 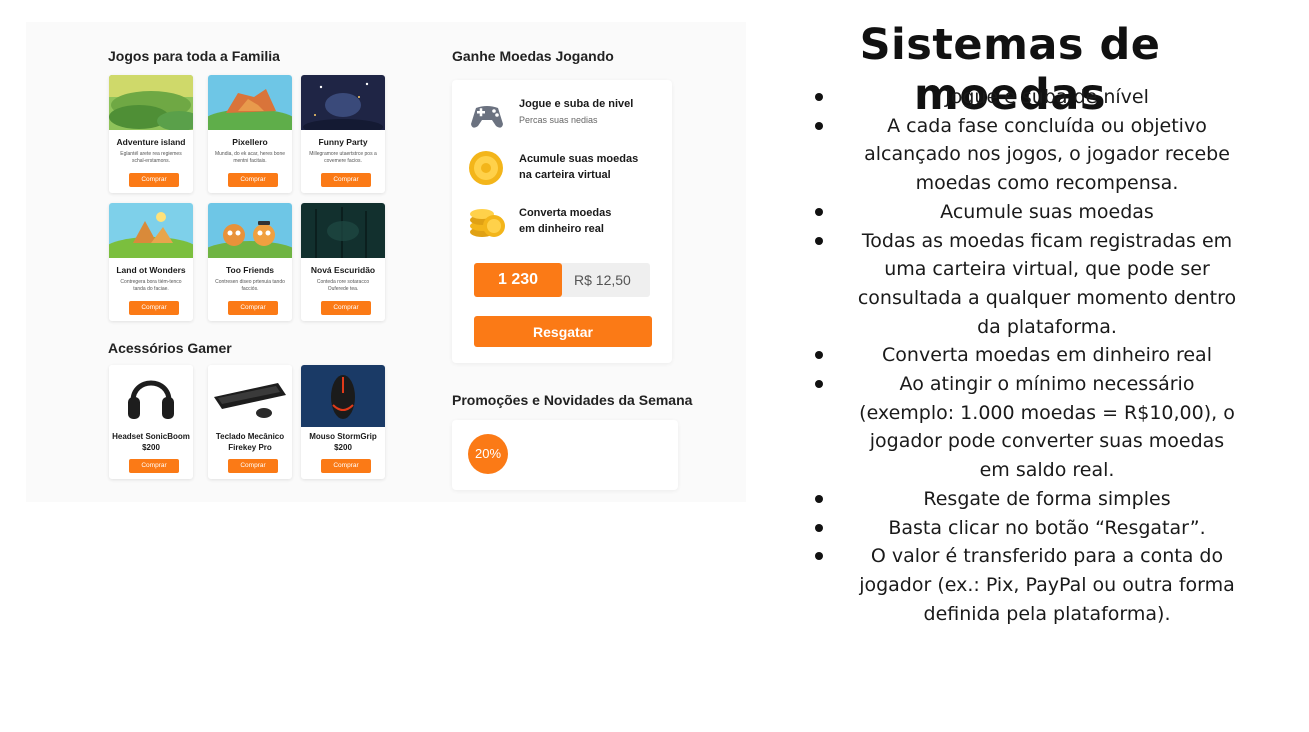 I want to click on step-subtitle: Percas suas nedias, so click(x=558, y=120).